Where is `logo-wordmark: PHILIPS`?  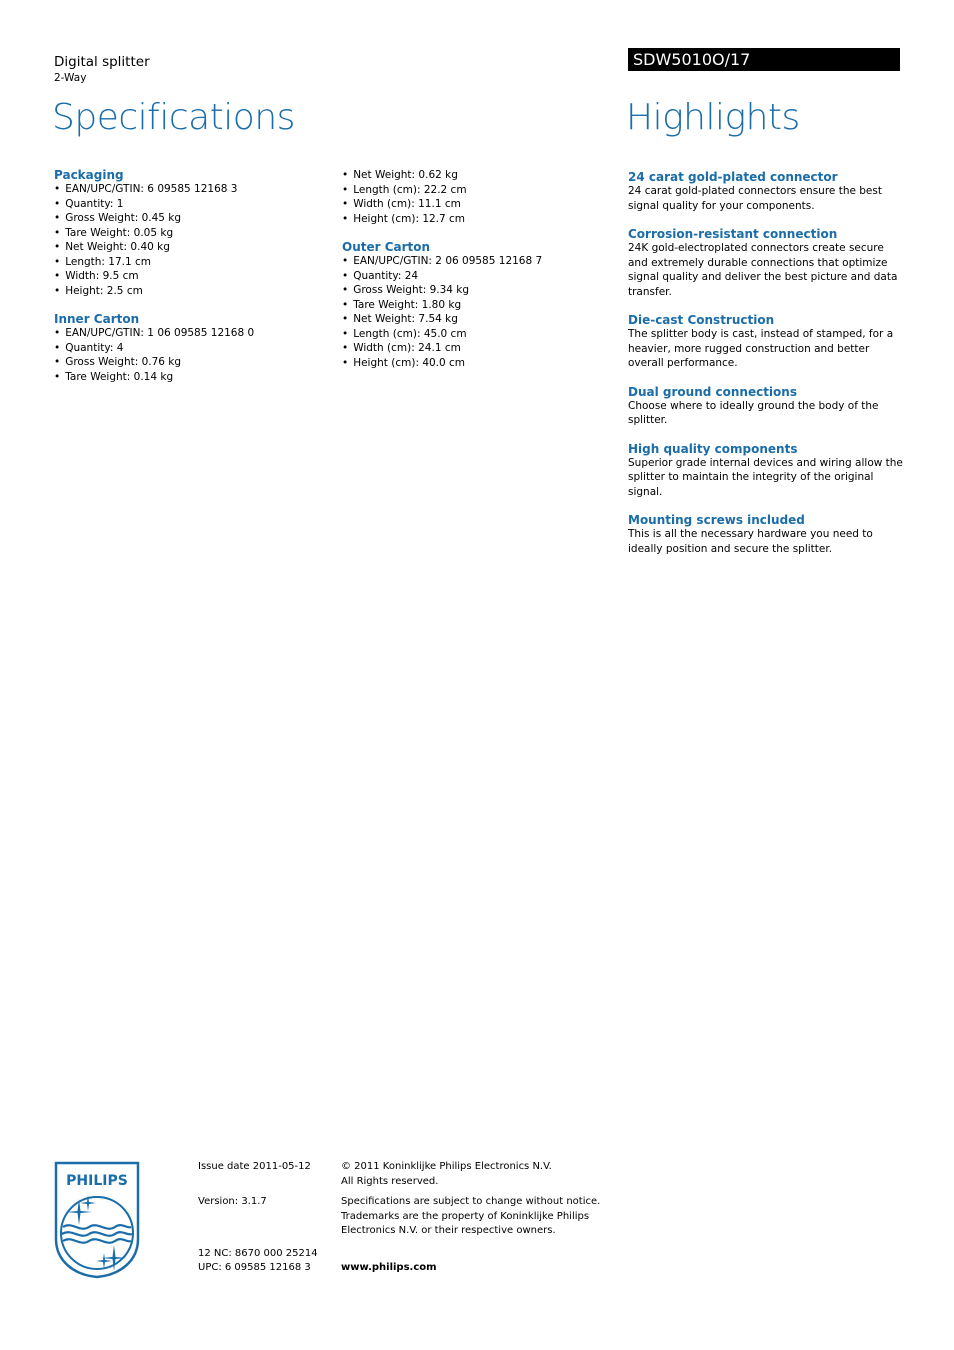
logo-wordmark: PHILIPS is located at coordinates (97, 1181).